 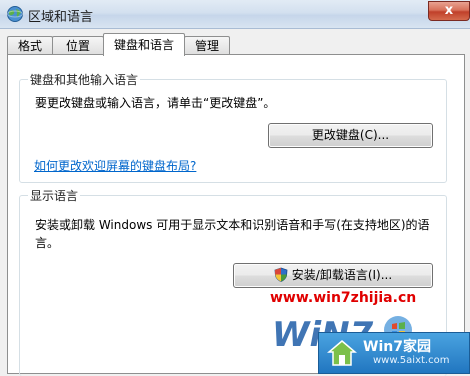 I want to click on tab-label: 格式, so click(x=29, y=46).